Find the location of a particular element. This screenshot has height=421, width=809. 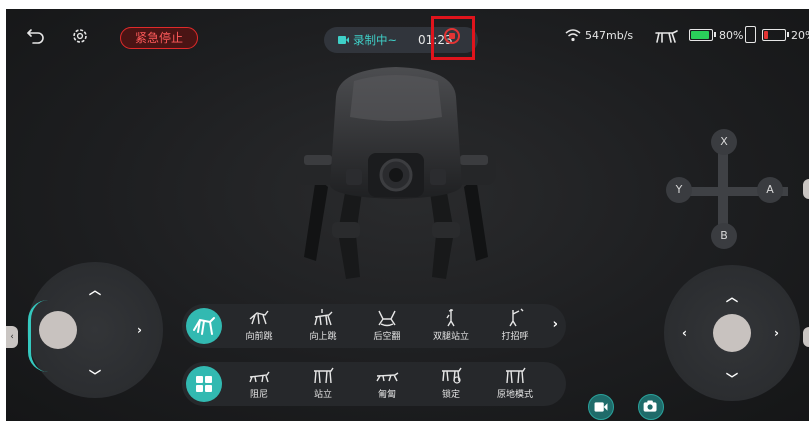

grid-menu-icon is located at coordinates (204, 384).